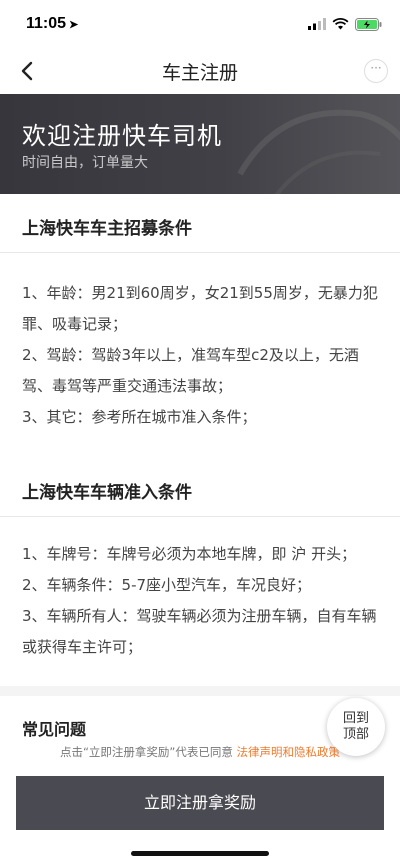 Image resolution: width=400 pixels, height=866 pixels. What do you see at coordinates (46, 23) in the screenshot?
I see `status-time-text: 11:05` at bounding box center [46, 23].